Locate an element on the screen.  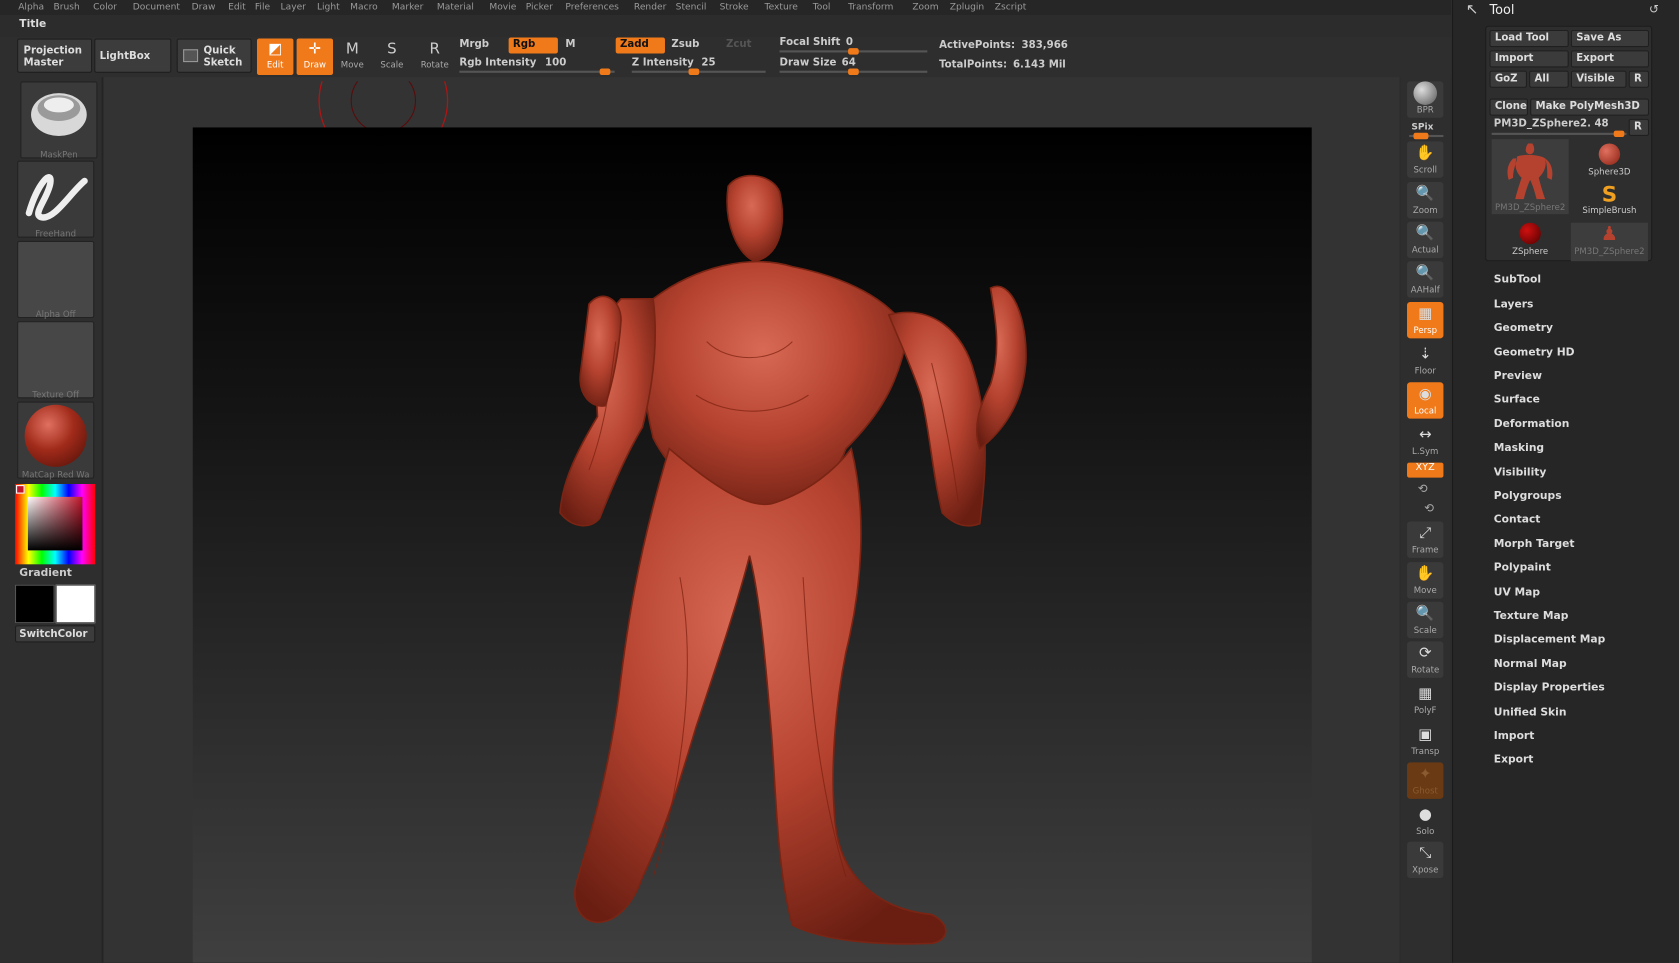
draw-size-slider is located at coordinates (853, 71).